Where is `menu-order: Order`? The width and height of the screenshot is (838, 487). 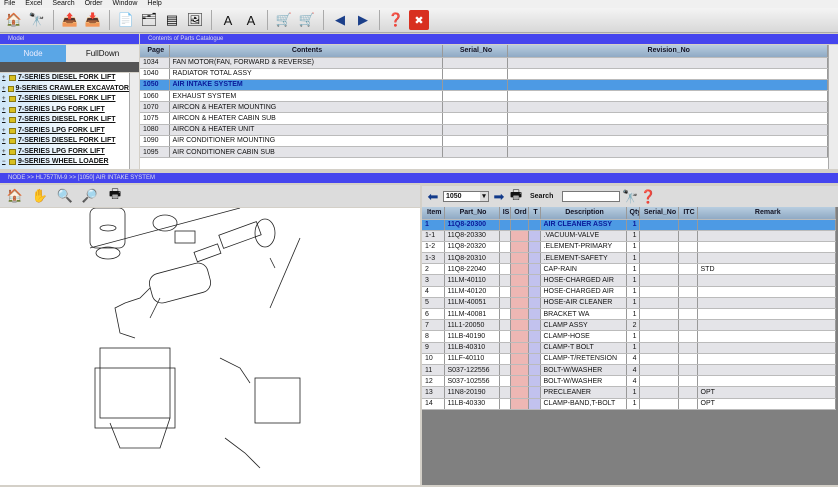
menu-order: Order is located at coordinates (94, 4).